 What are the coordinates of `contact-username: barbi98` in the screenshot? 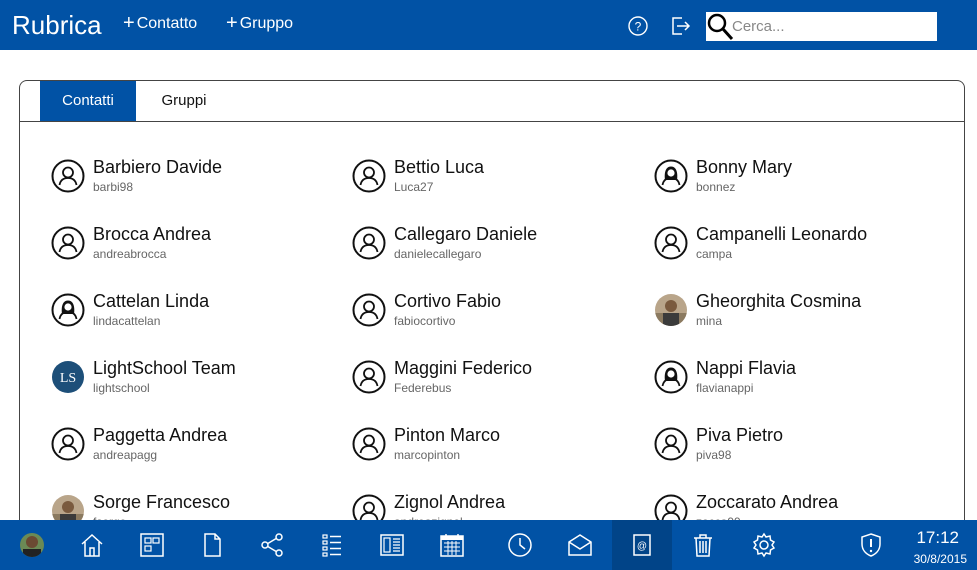 It's located at (113, 187).